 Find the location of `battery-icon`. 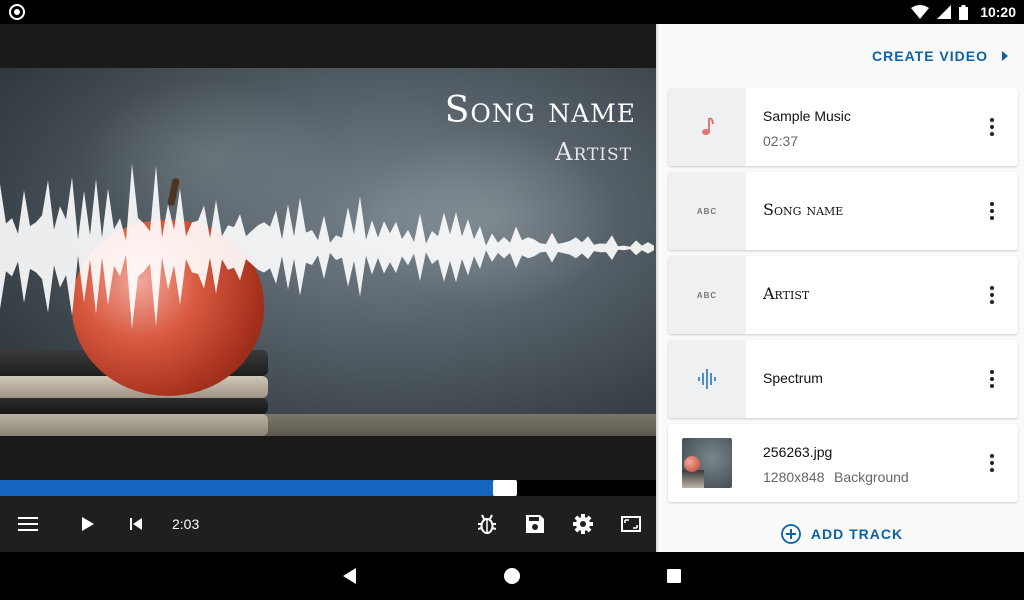

battery-icon is located at coordinates (964, 12).